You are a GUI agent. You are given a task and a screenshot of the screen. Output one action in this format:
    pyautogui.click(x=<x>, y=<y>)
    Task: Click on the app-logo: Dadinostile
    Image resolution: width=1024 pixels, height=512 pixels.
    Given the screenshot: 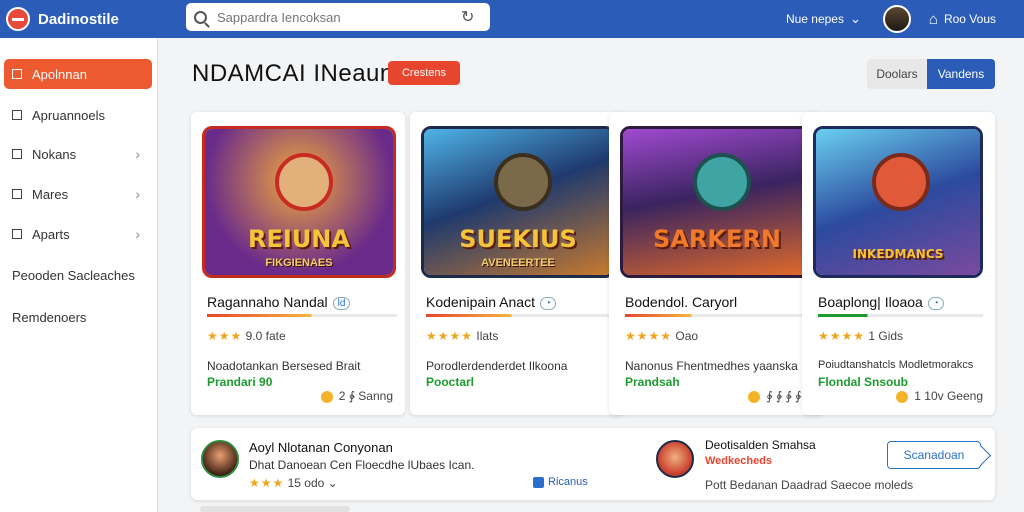 What is the action you would take?
    pyautogui.click(x=91, y=19)
    